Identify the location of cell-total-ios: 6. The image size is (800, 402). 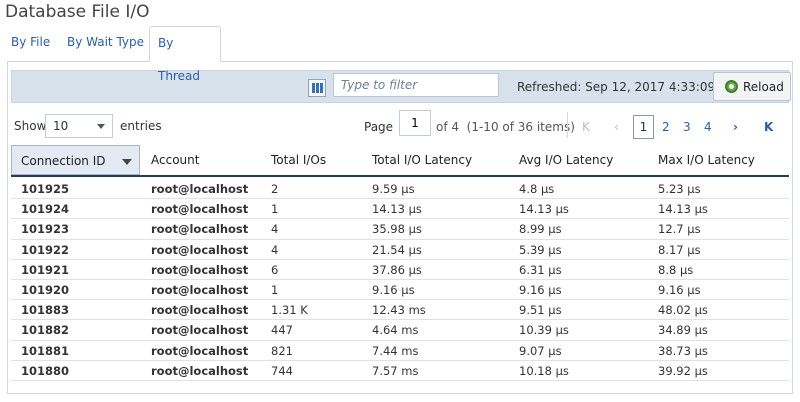
(275, 269).